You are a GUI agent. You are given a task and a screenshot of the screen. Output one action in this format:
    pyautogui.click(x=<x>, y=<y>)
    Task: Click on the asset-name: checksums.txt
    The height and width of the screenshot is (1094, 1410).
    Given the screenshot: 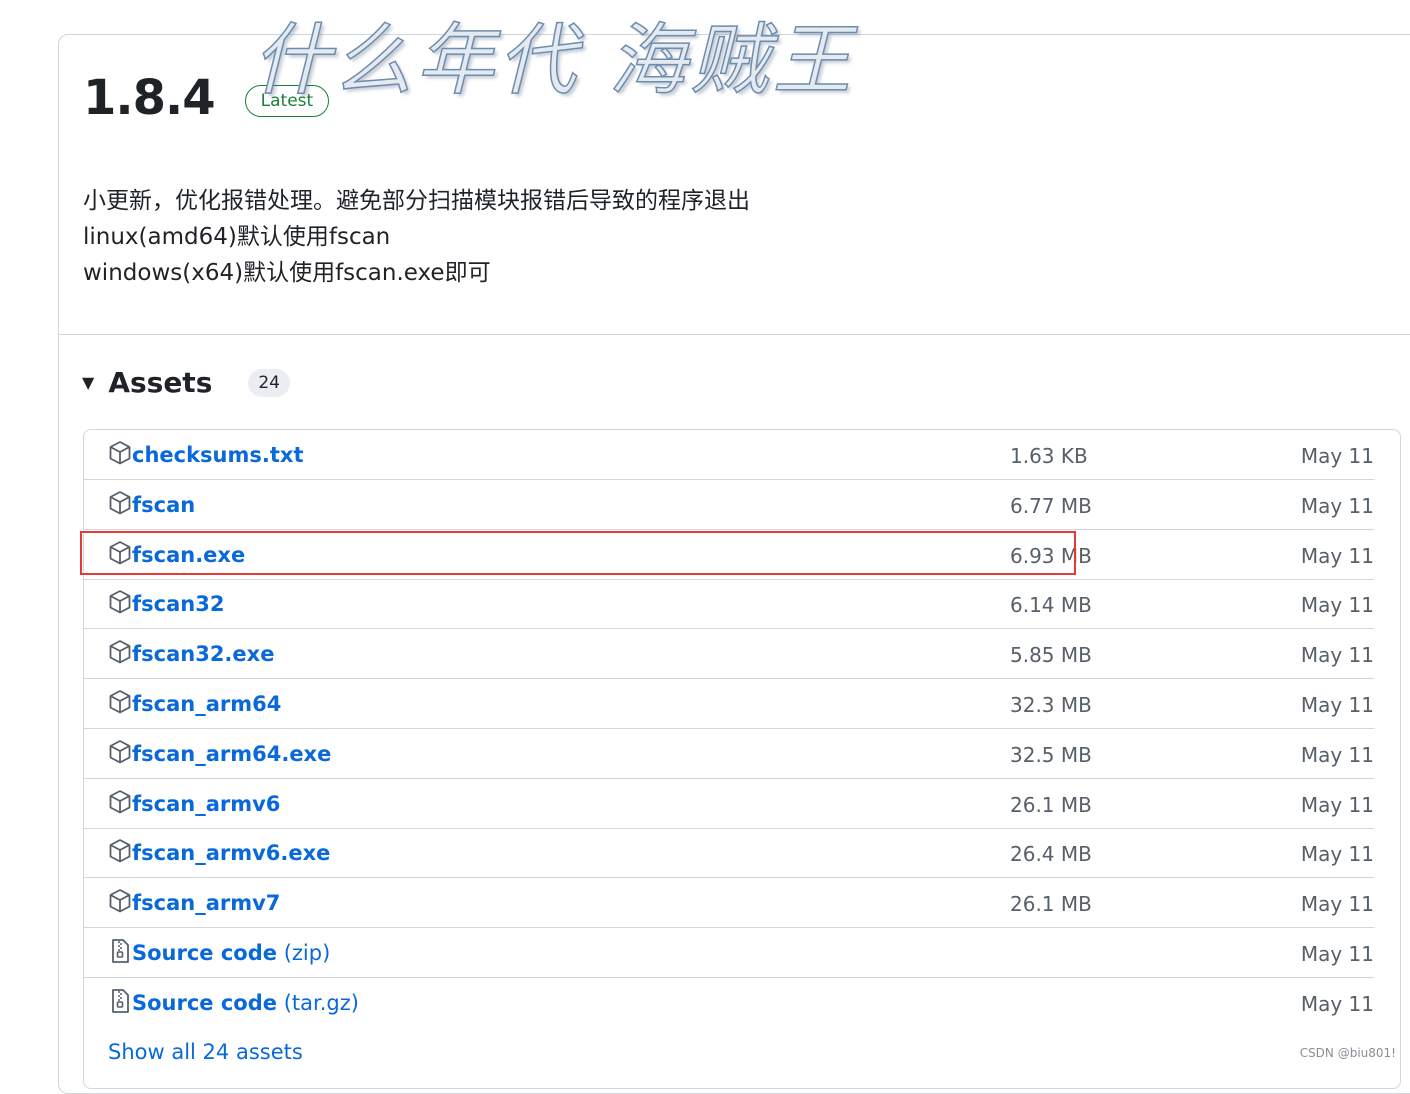 What is the action you would take?
    pyautogui.click(x=218, y=455)
    